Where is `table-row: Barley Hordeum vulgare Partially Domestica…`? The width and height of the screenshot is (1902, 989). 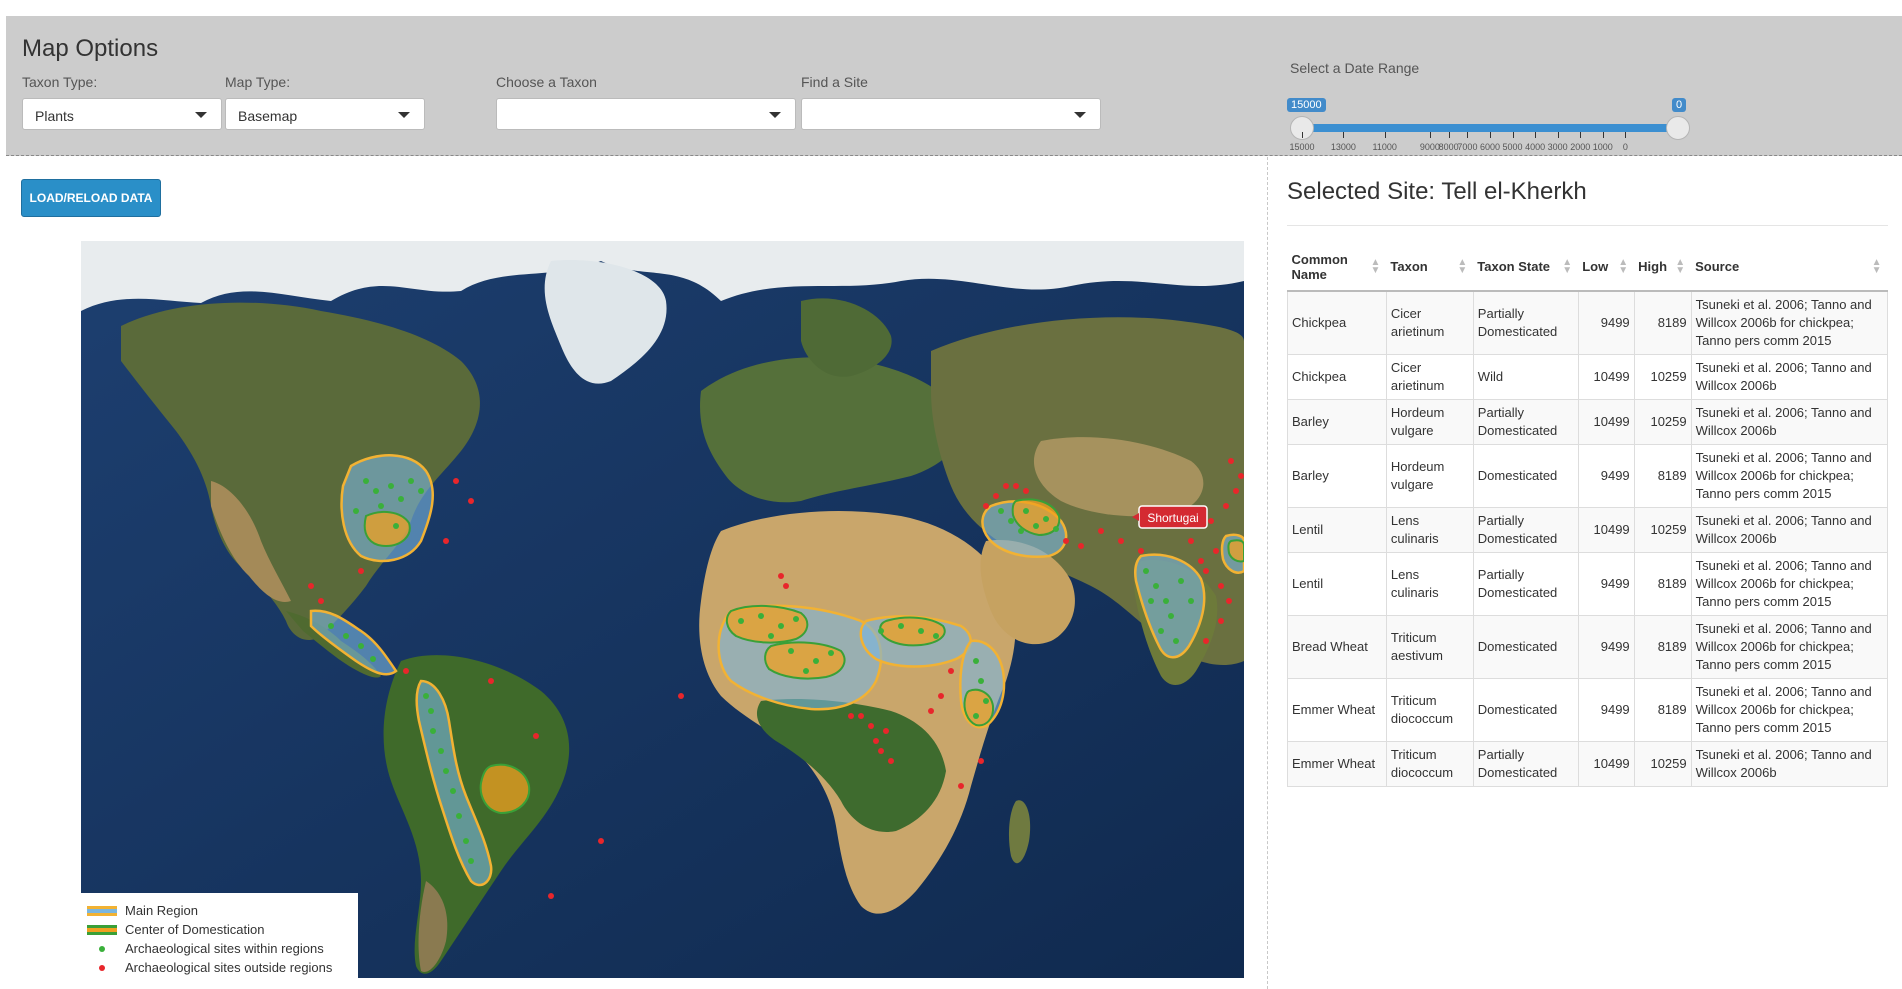 table-row: Barley Hordeum vulgare Partially Domestica… is located at coordinates (1588, 422).